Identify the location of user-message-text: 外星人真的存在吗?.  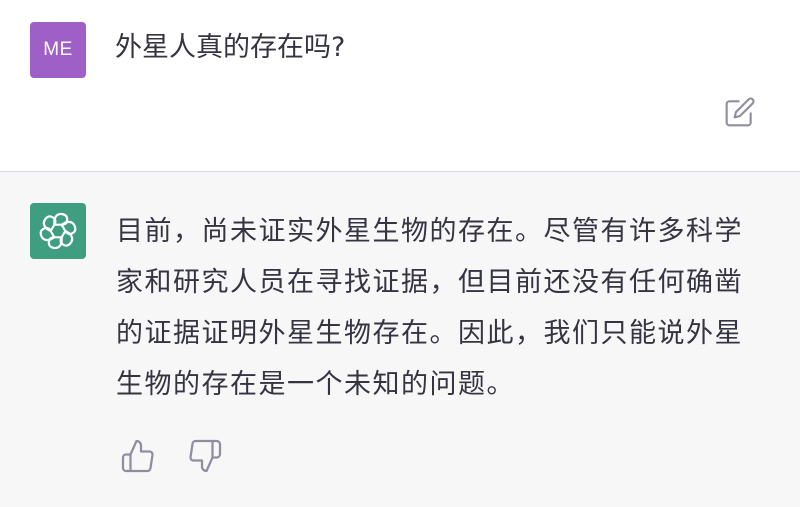
(230, 47).